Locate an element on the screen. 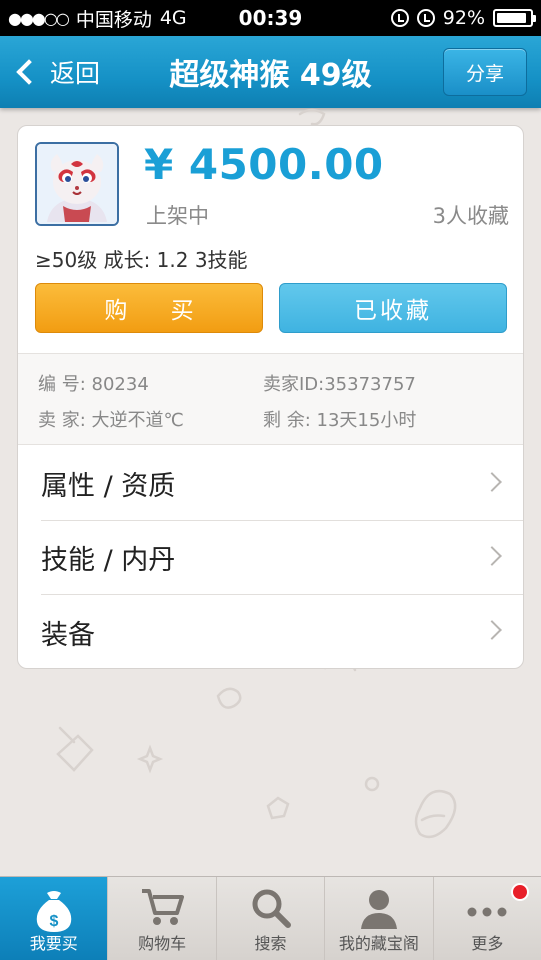  monkey-portrait-icon is located at coordinates (77, 184).